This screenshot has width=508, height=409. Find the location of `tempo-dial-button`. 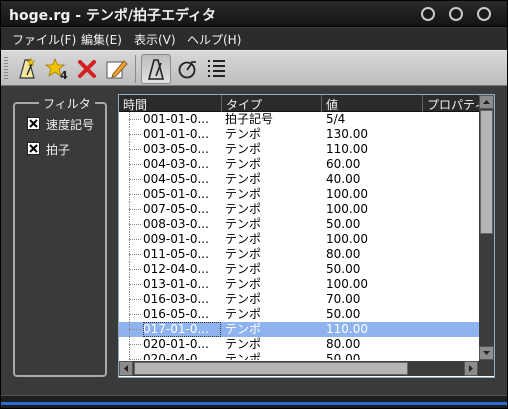

tempo-dial-button is located at coordinates (188, 69).